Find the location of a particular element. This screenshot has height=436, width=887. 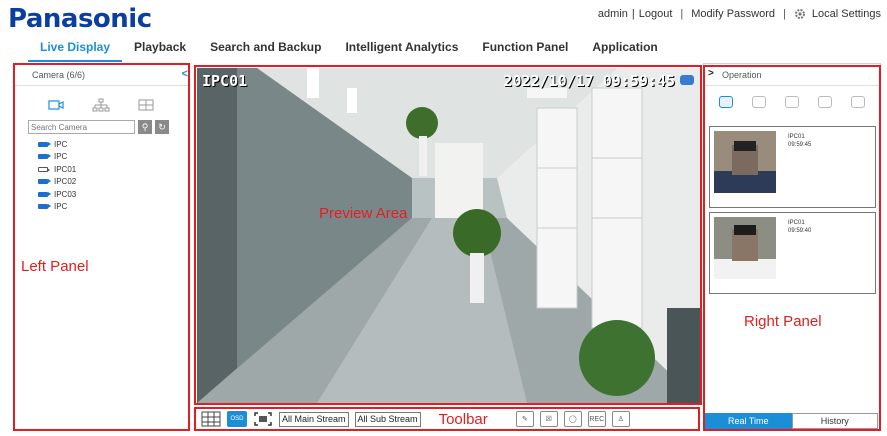

tab-search-and-backup: Search and Backup is located at coordinates (265, 49).